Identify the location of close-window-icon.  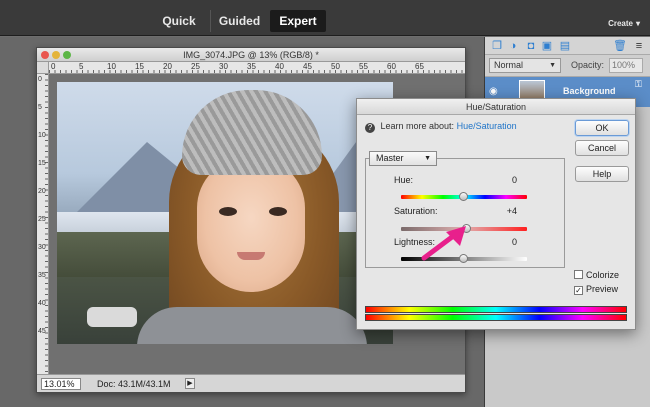
(45, 55).